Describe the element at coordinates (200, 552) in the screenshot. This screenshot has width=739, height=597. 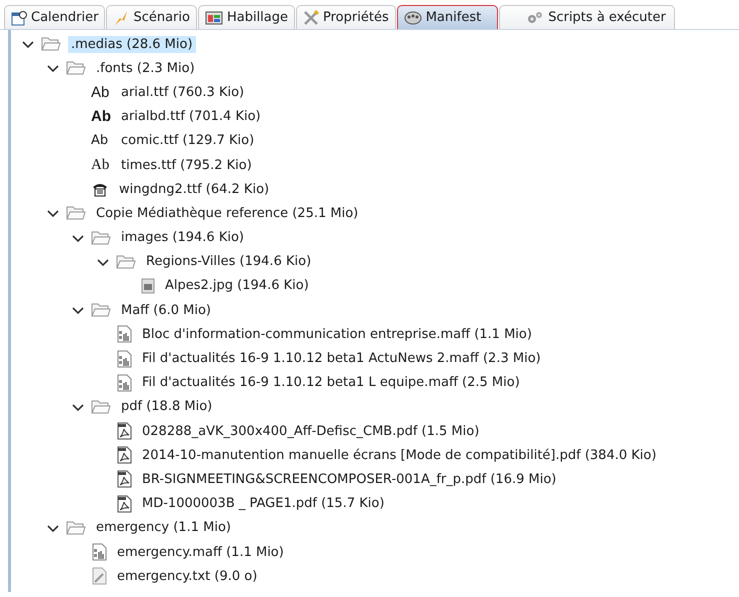
I see `tree-item: emergency.maff (1.1 Mio)` at that location.